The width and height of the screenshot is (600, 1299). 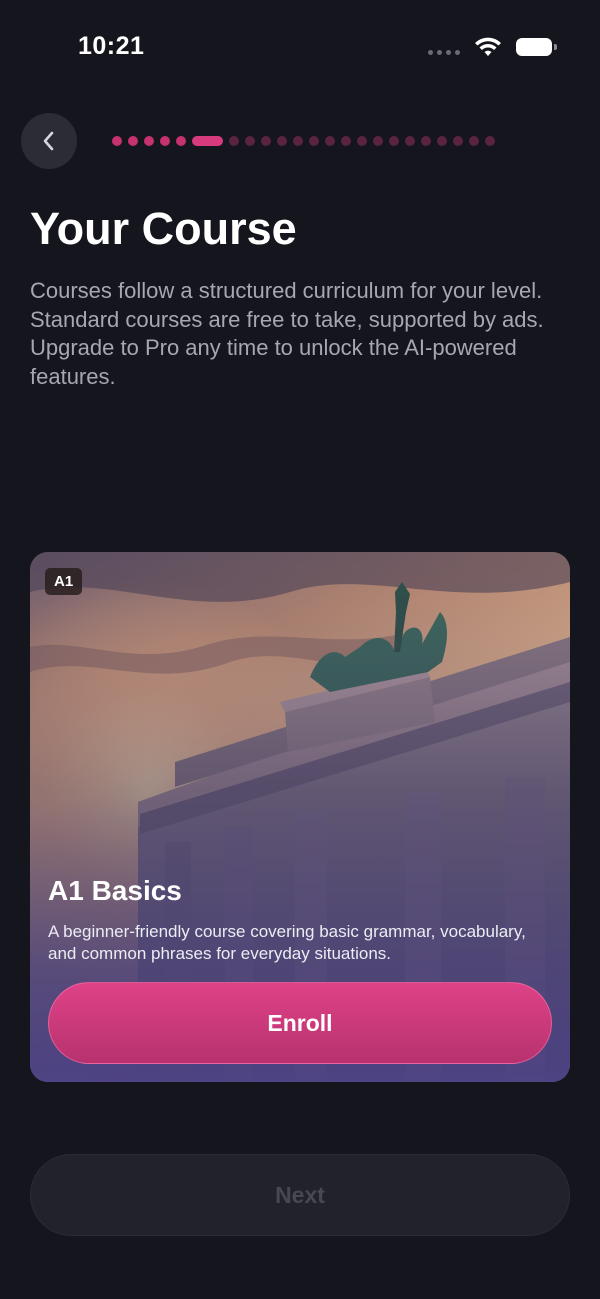 I want to click on course-title: A1 Basics, so click(x=115, y=890).